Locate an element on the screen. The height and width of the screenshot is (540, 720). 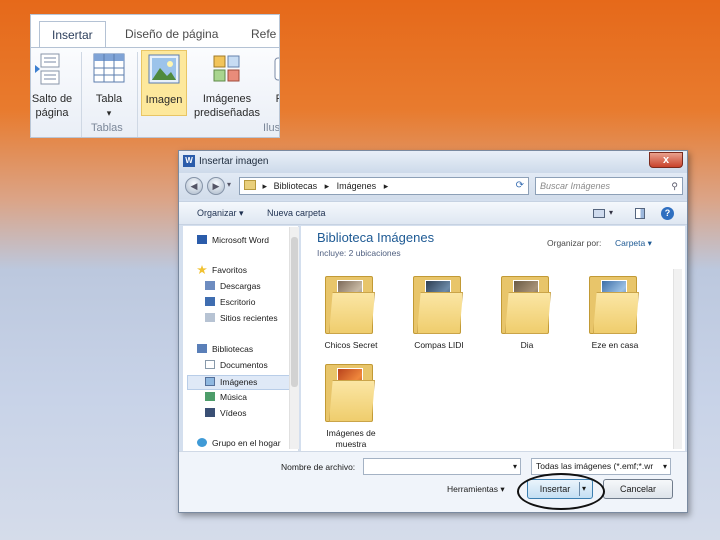
search-icon: ⚲ is located at coordinates (674, 186).